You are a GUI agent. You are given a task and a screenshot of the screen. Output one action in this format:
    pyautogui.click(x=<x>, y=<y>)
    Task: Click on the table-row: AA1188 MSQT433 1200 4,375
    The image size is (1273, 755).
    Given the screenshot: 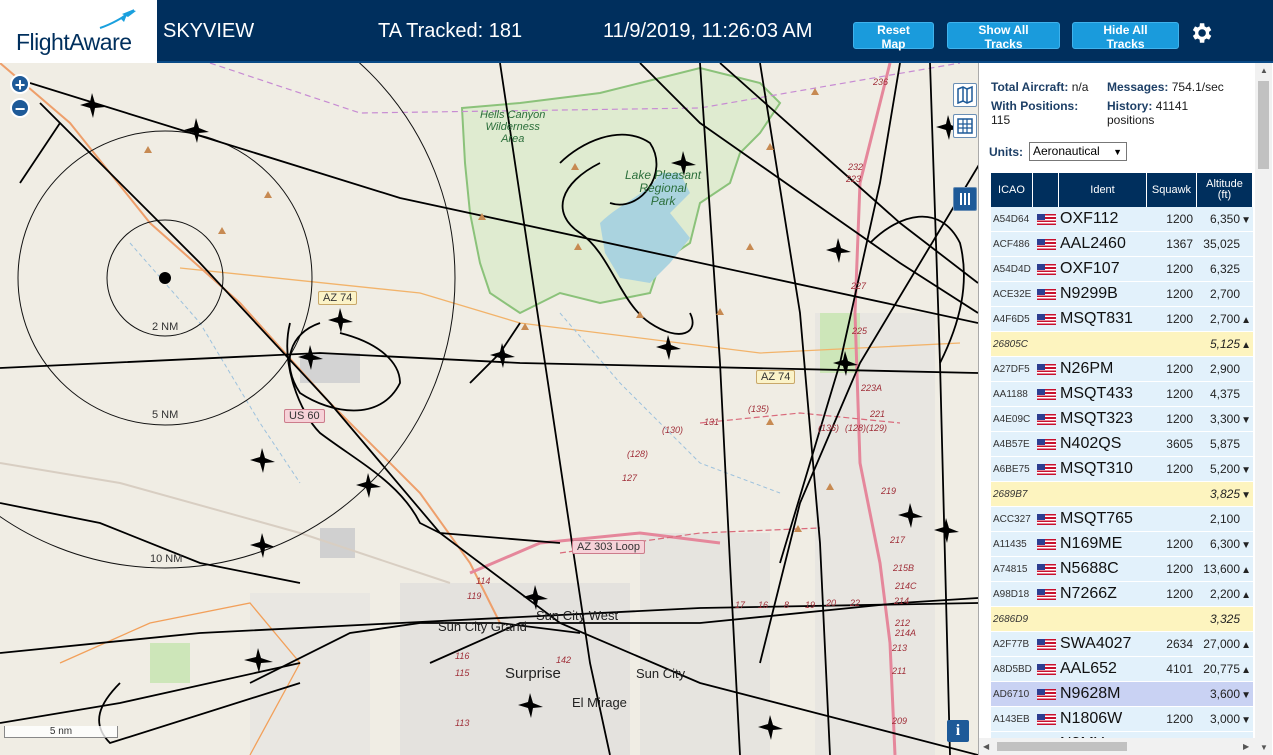 What is the action you would take?
    pyautogui.click(x=1122, y=394)
    